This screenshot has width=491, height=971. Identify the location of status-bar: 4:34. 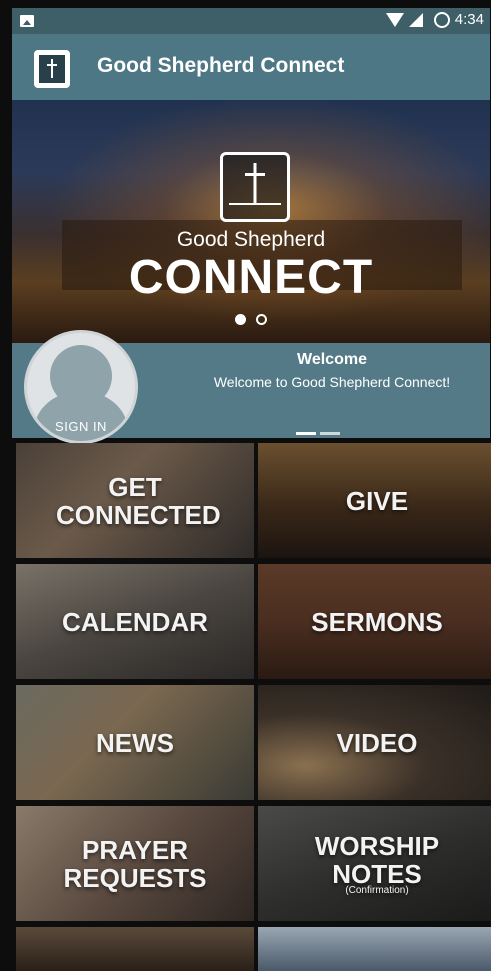
(251, 21).